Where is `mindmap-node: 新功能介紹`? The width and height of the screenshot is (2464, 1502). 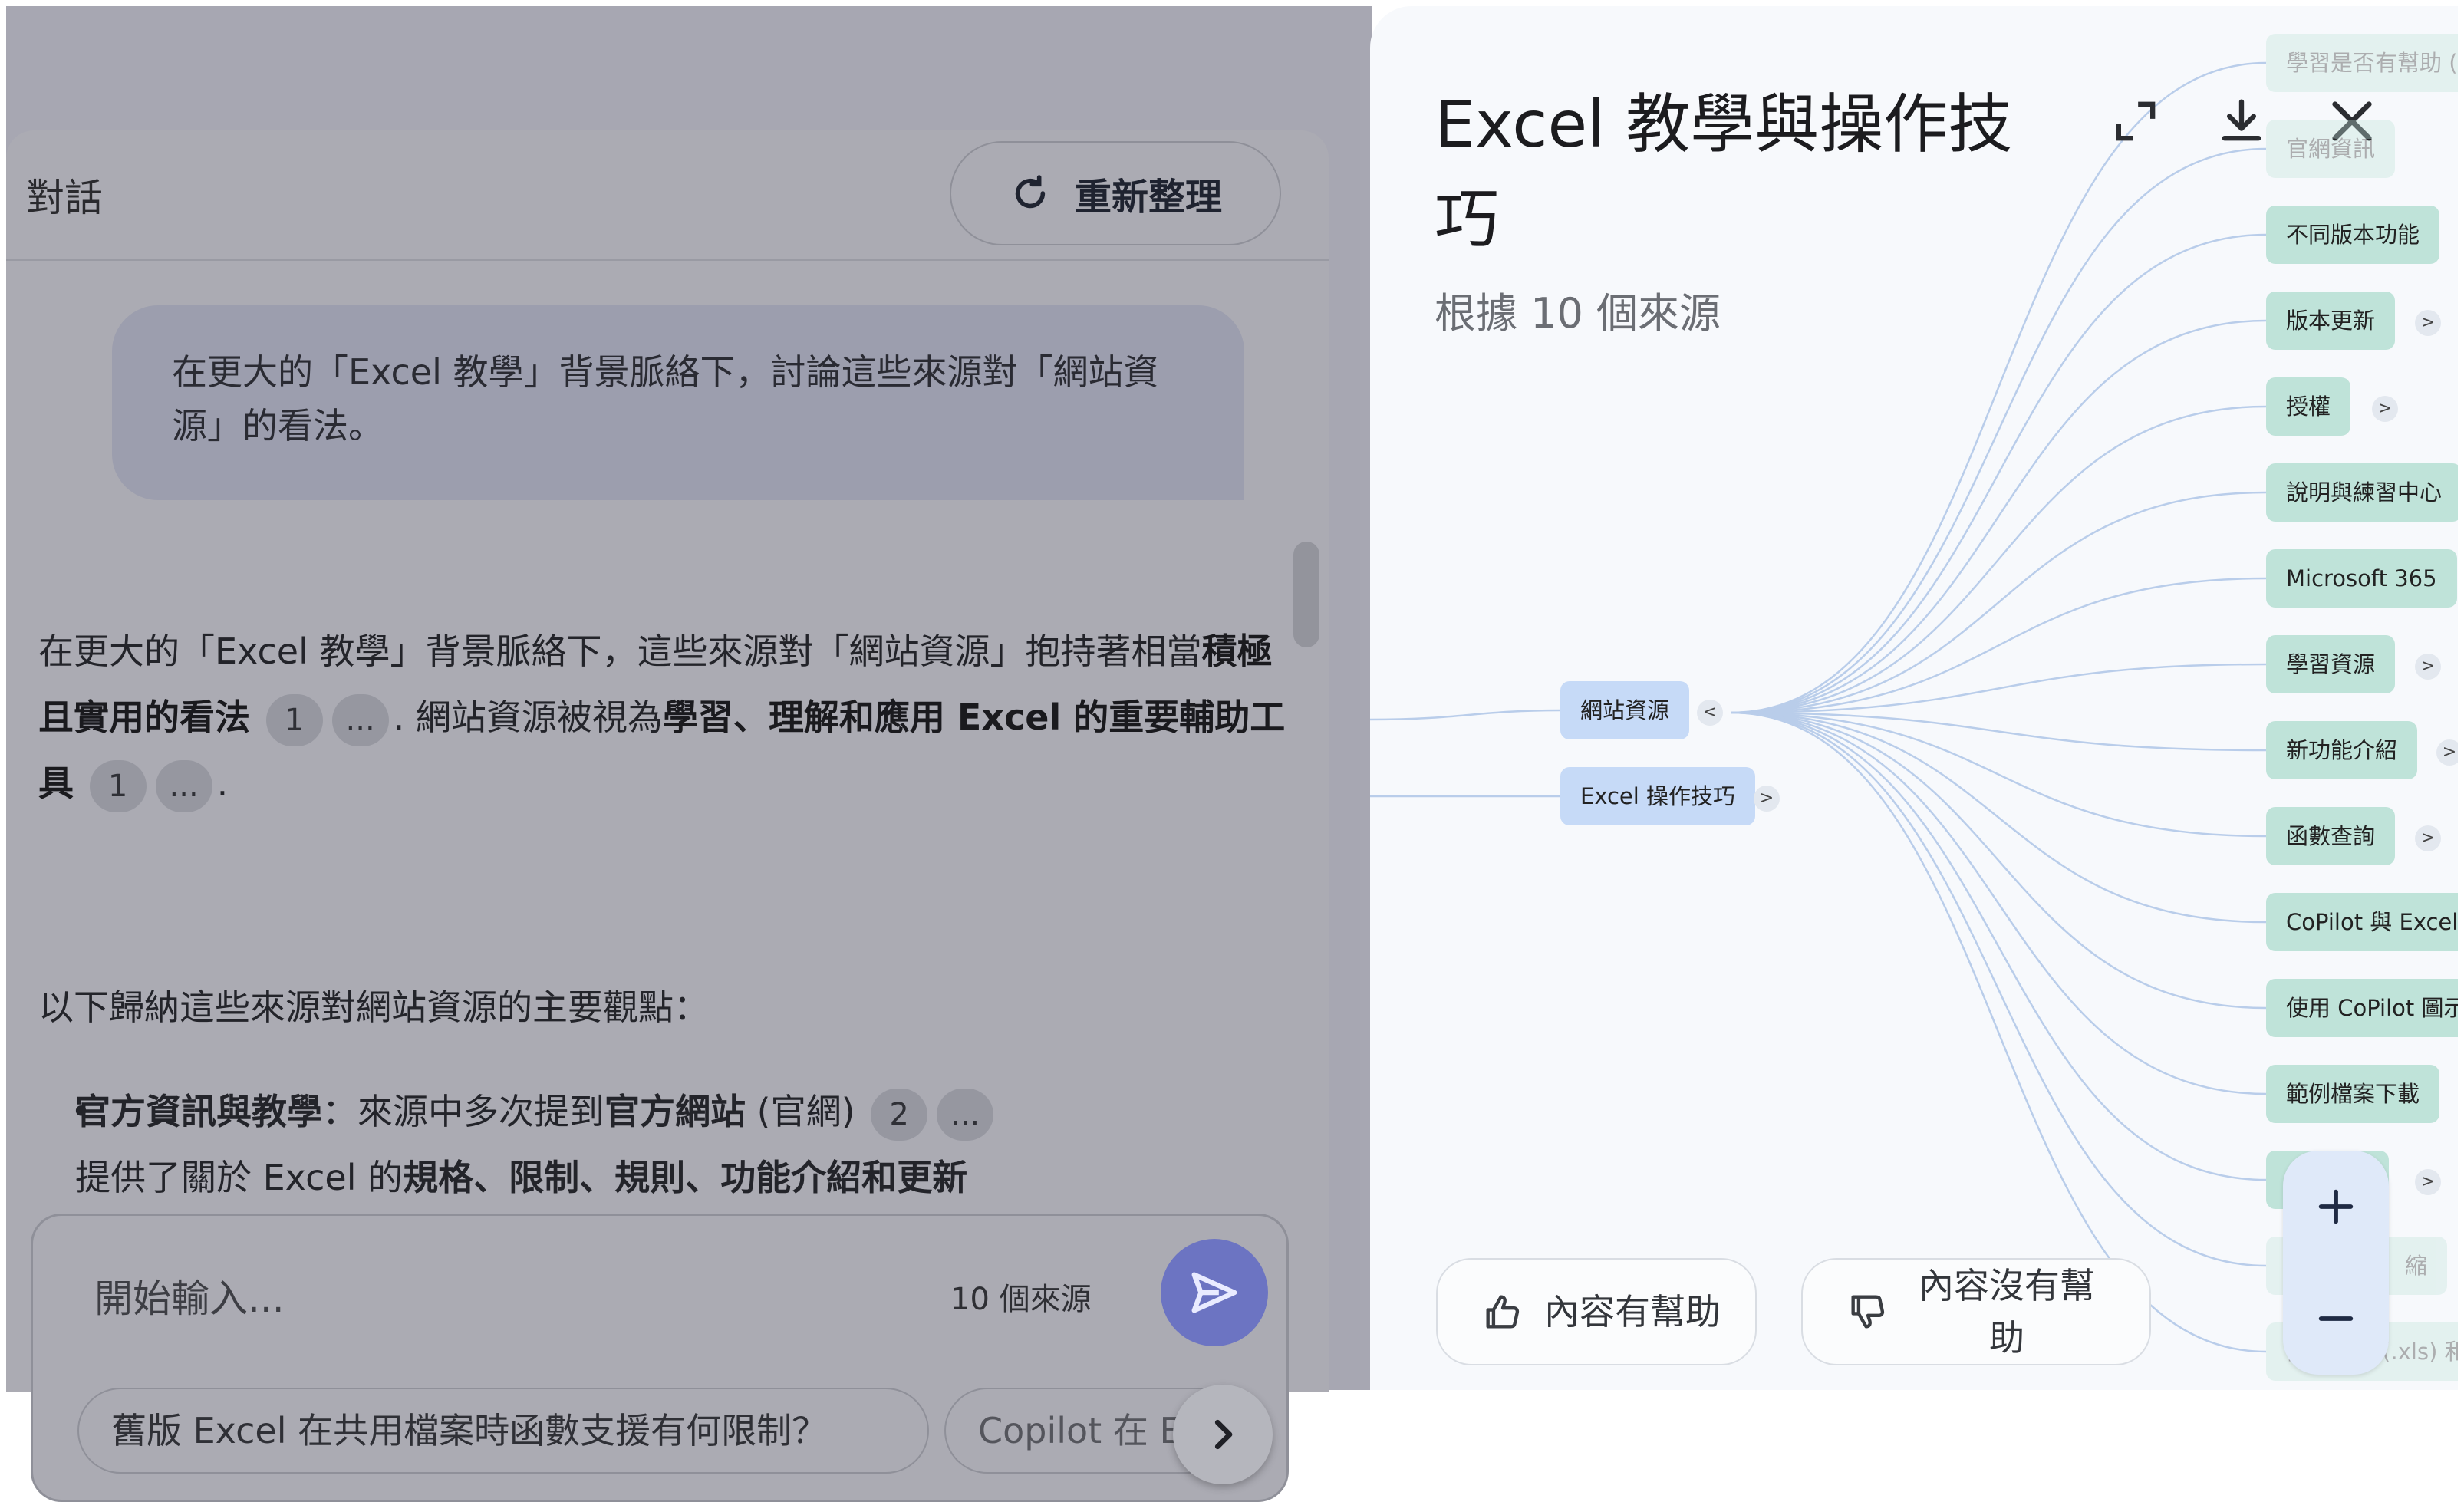 mindmap-node: 新功能介紹 is located at coordinates (2342, 750).